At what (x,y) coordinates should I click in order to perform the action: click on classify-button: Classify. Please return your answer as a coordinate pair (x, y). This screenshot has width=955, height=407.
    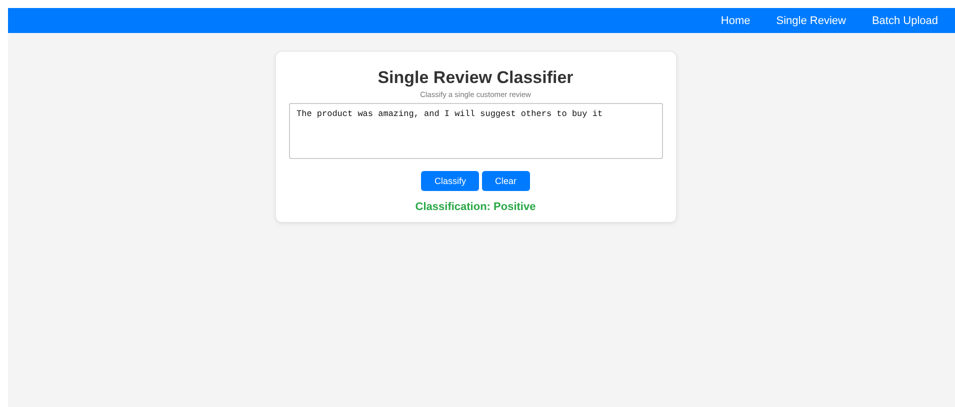
    Looking at the image, I should click on (450, 181).